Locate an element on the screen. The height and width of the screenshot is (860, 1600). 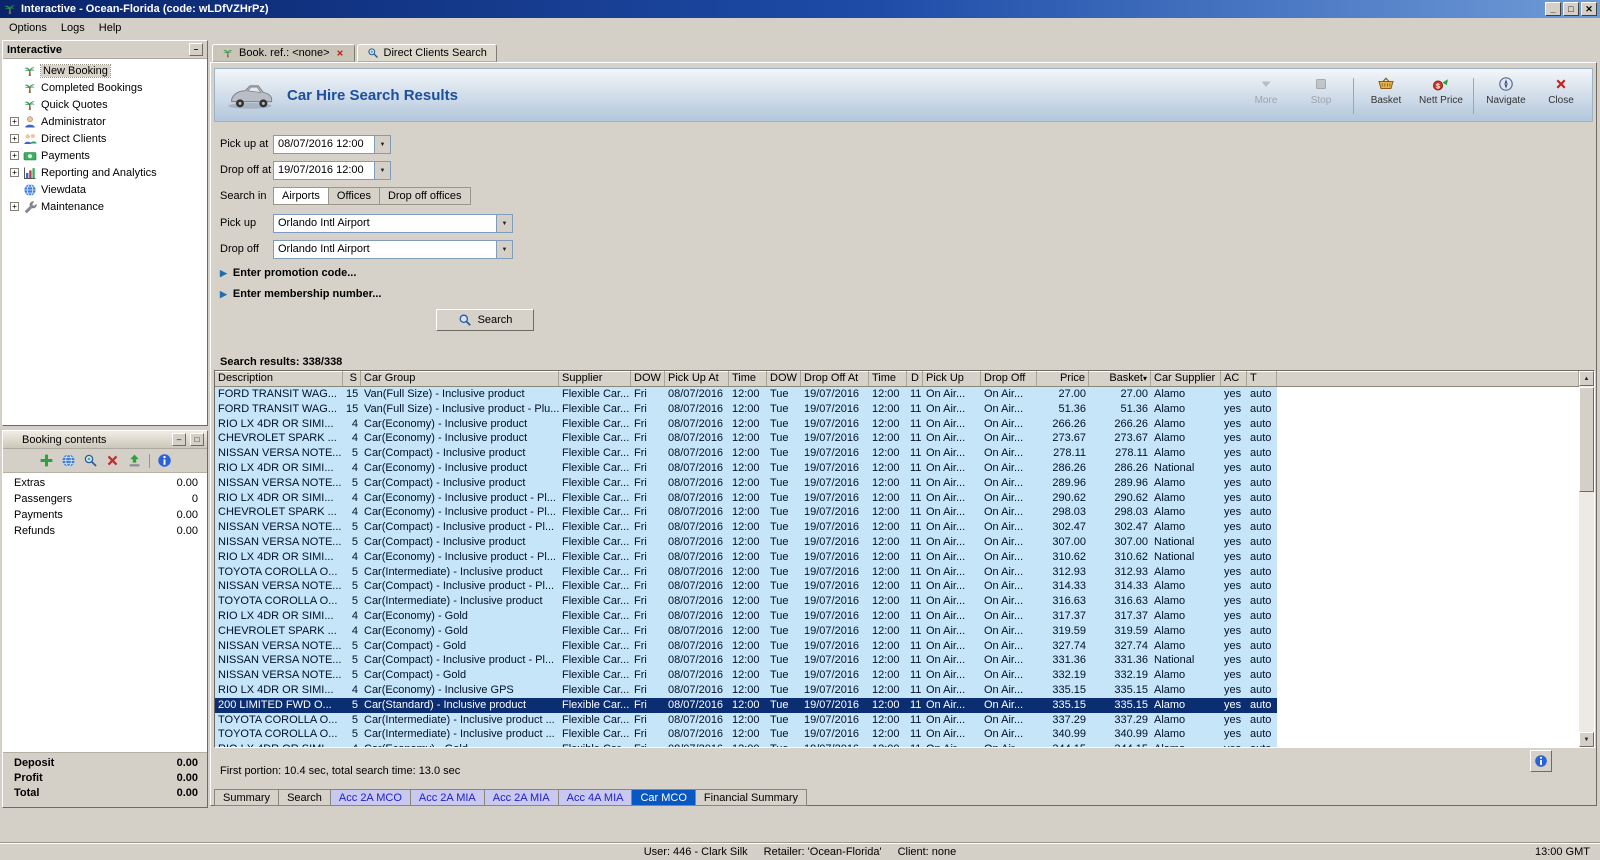
navigate-button: Navigate is located at coordinates (1506, 91).